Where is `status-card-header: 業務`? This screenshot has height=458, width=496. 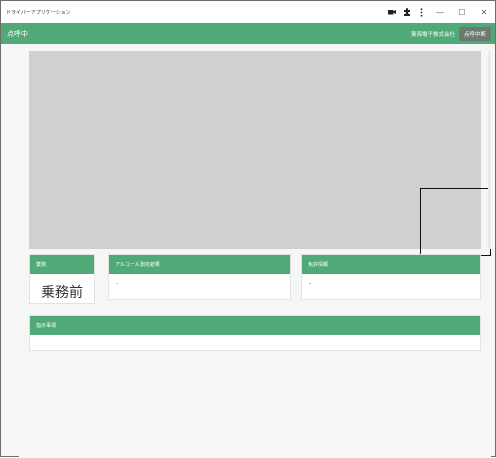
status-card-header: 業務 is located at coordinates (62, 264).